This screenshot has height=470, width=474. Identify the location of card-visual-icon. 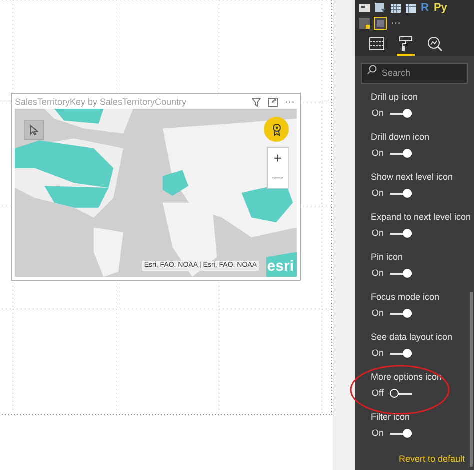
(364, 8).